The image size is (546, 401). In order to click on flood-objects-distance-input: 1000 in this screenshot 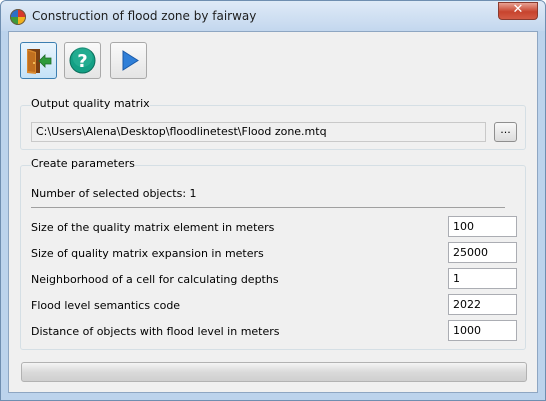, I will do `click(482, 330)`.